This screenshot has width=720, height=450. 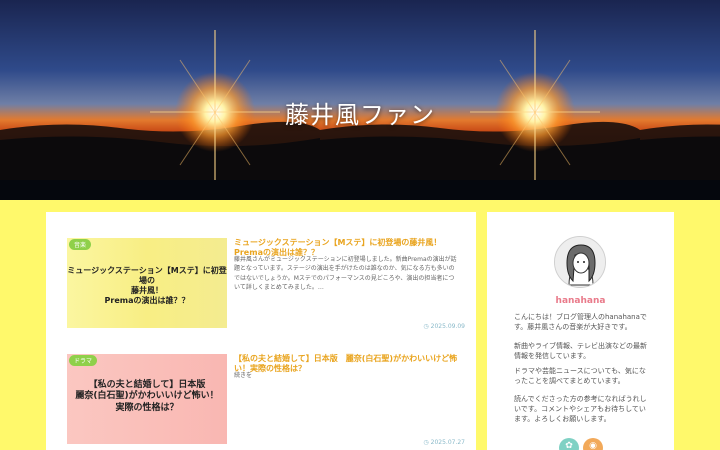 I want to click on avatar, so click(x=580, y=262).